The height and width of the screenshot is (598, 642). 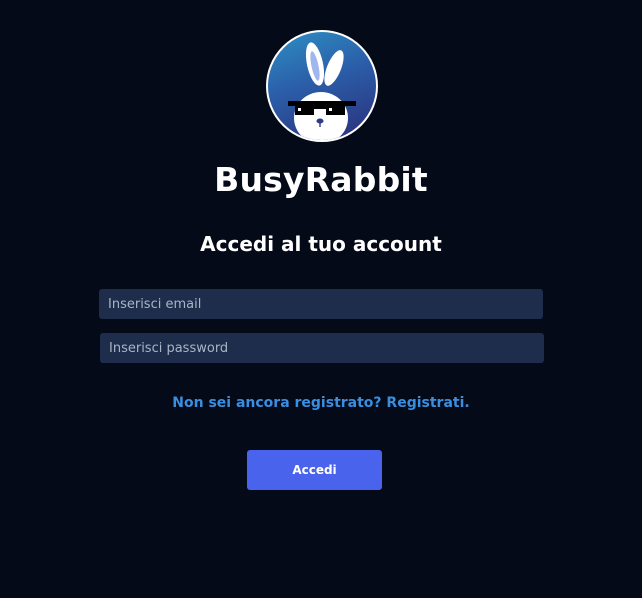 What do you see at coordinates (322, 348) in the screenshot?
I see `password-field: Inserisci password` at bounding box center [322, 348].